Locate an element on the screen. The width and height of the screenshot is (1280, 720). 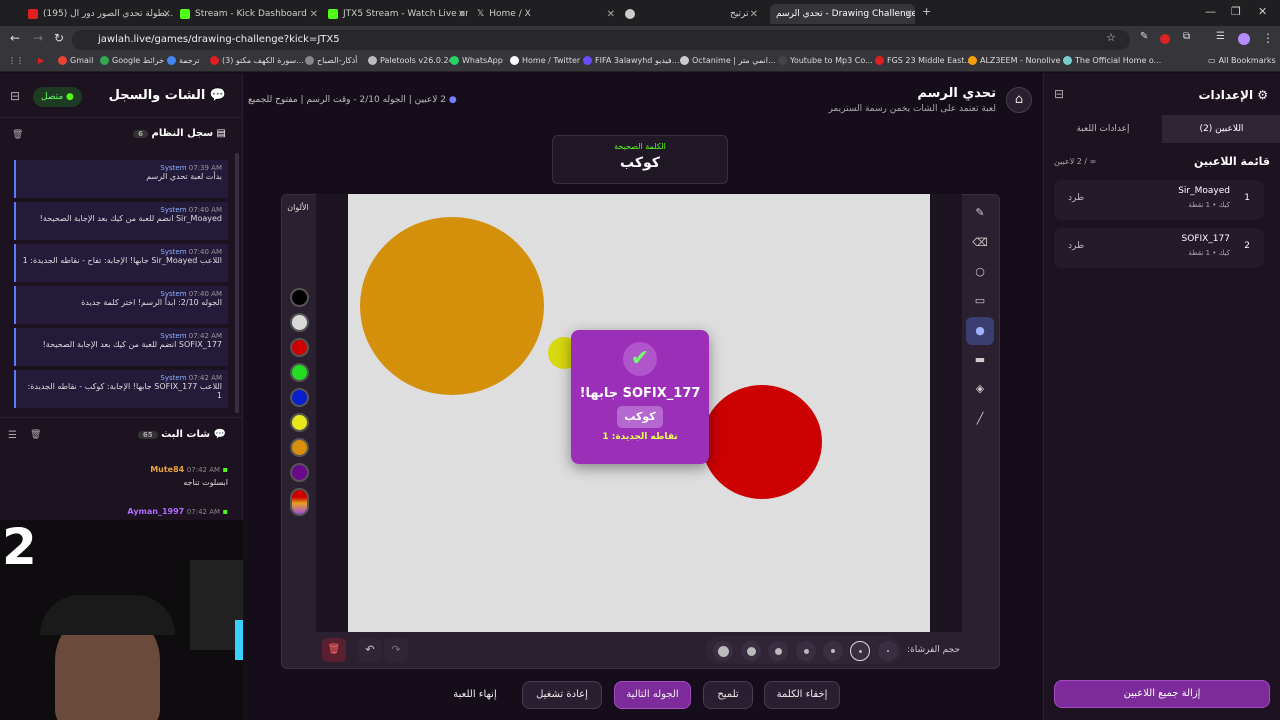
circle-outline-icon: ○ is located at coordinates (980, 272).